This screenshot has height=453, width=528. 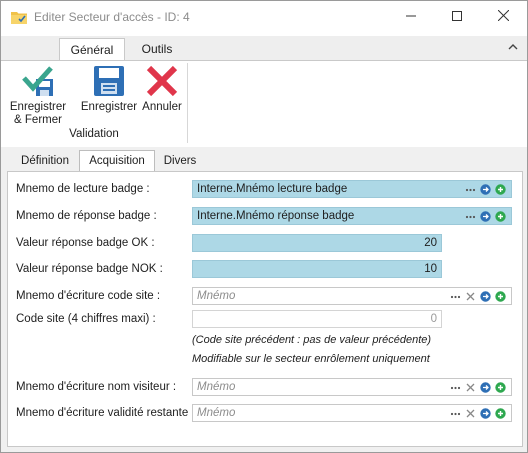 I want to click on write-validity-placeholder: Mnémo, so click(x=216, y=413).